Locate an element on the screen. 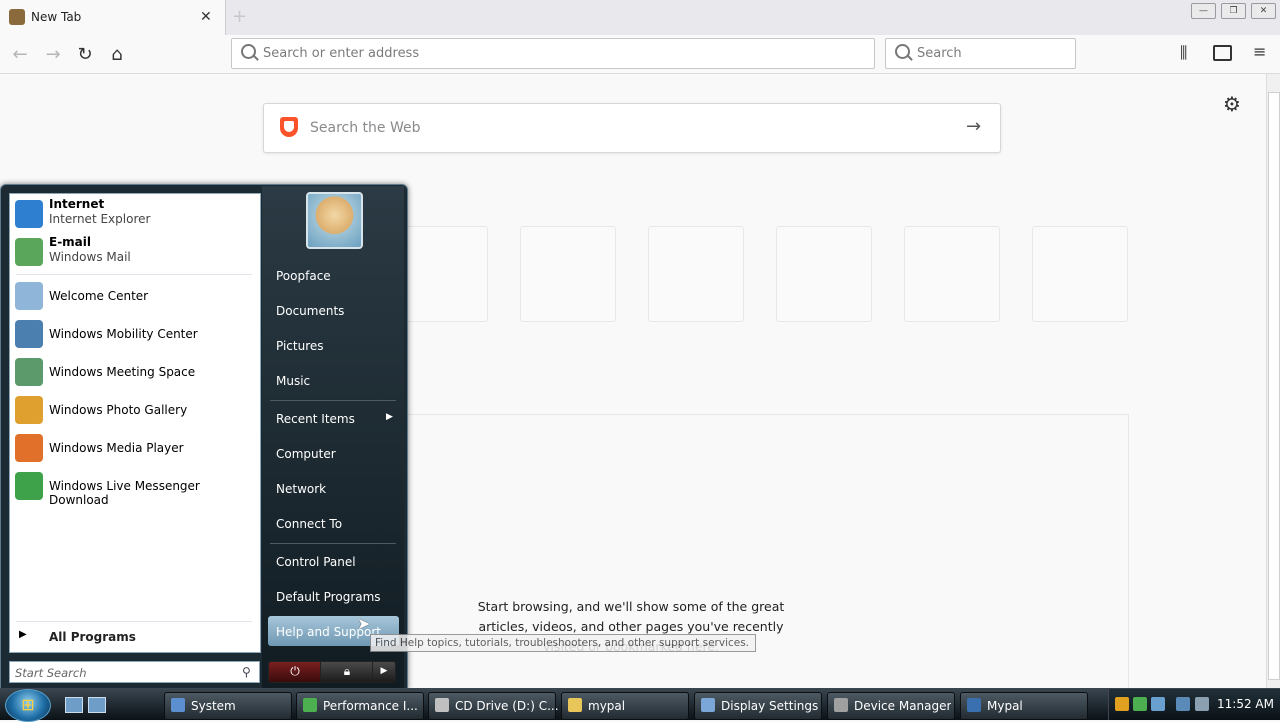 The height and width of the screenshot is (722, 1280). pinned-email: E-mail Windows Mail is located at coordinates (134, 252).